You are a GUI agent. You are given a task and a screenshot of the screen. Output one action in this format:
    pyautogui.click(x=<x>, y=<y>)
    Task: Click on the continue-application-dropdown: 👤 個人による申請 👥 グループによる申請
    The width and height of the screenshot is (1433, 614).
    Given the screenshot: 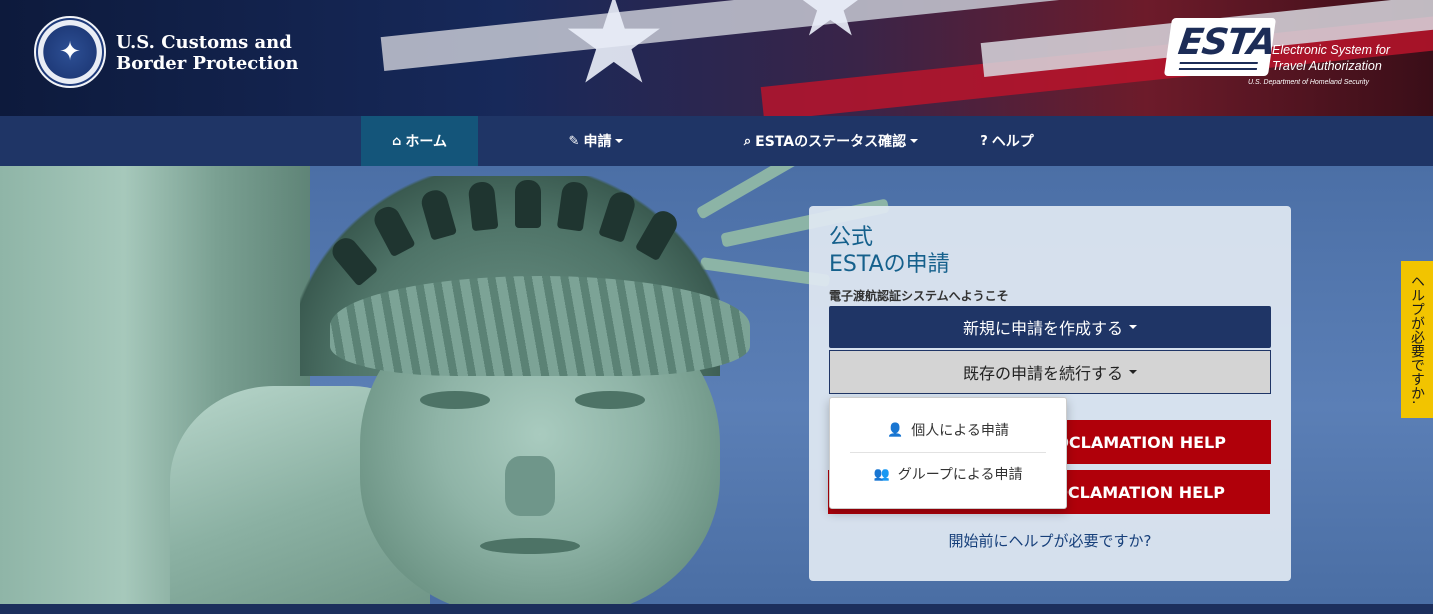 What is the action you would take?
    pyautogui.click(x=948, y=453)
    